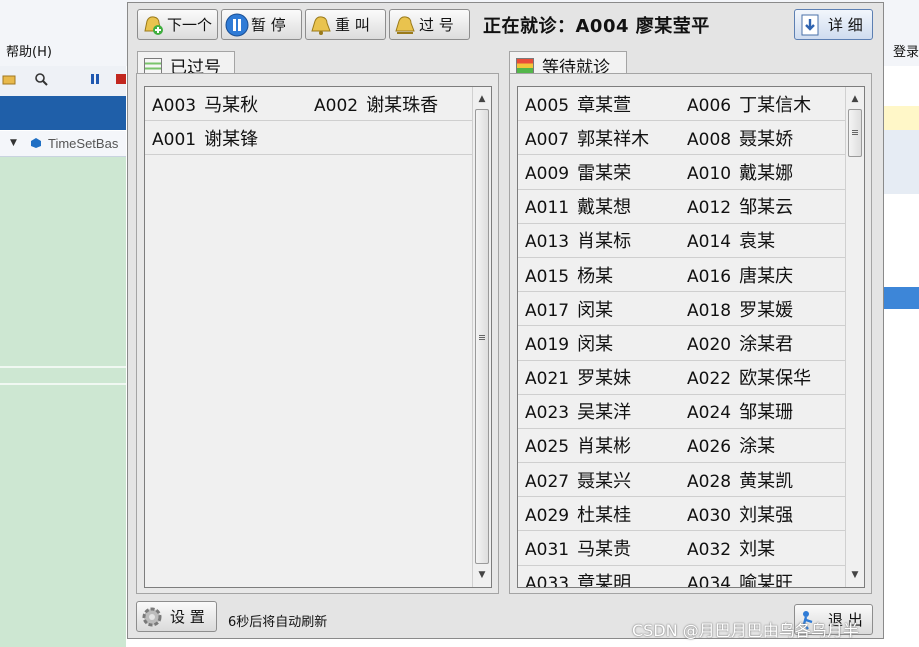 Image resolution: width=919 pixels, height=647 pixels. I want to click on passed-scrollbar: ▲ ▼, so click(481, 337).